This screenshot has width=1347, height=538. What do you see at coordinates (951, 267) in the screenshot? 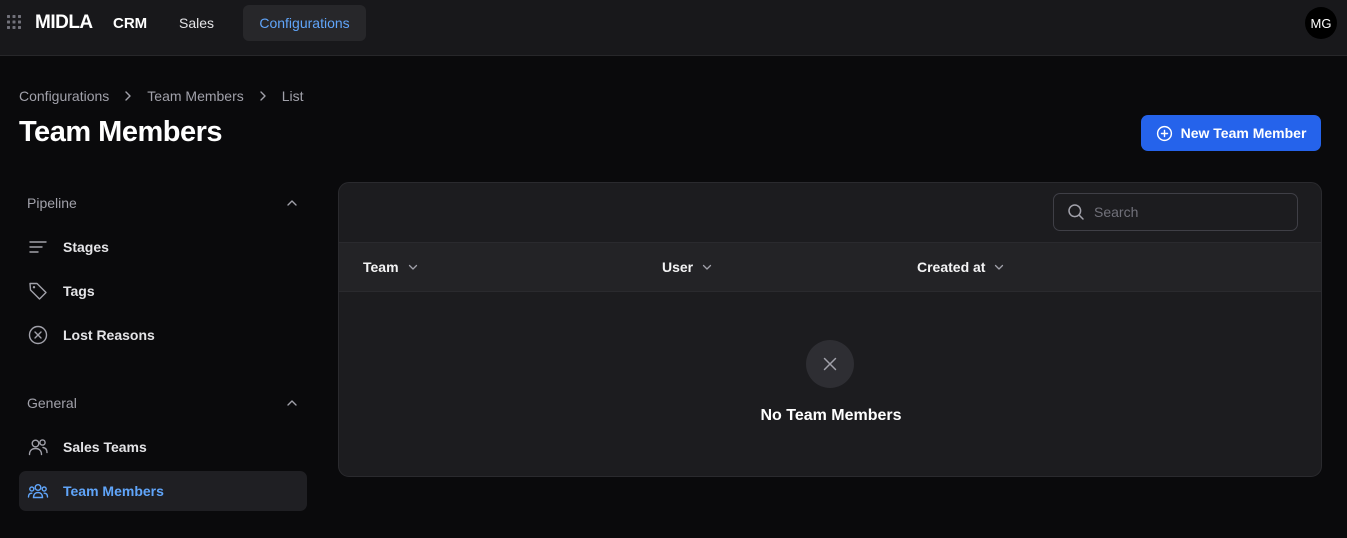
I see `column-header-label: Created at` at bounding box center [951, 267].